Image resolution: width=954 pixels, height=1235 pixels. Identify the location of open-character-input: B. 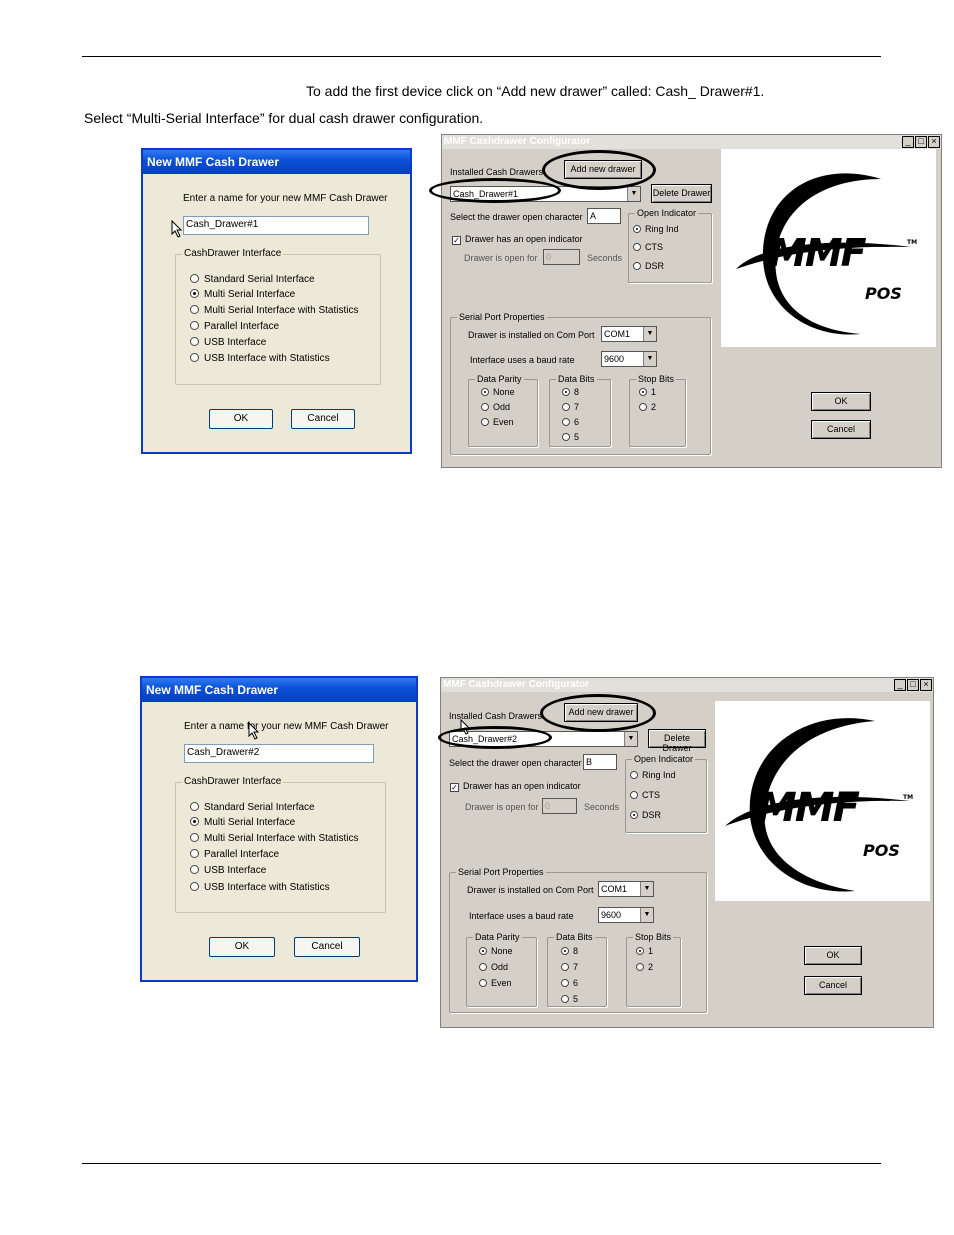
(600, 762).